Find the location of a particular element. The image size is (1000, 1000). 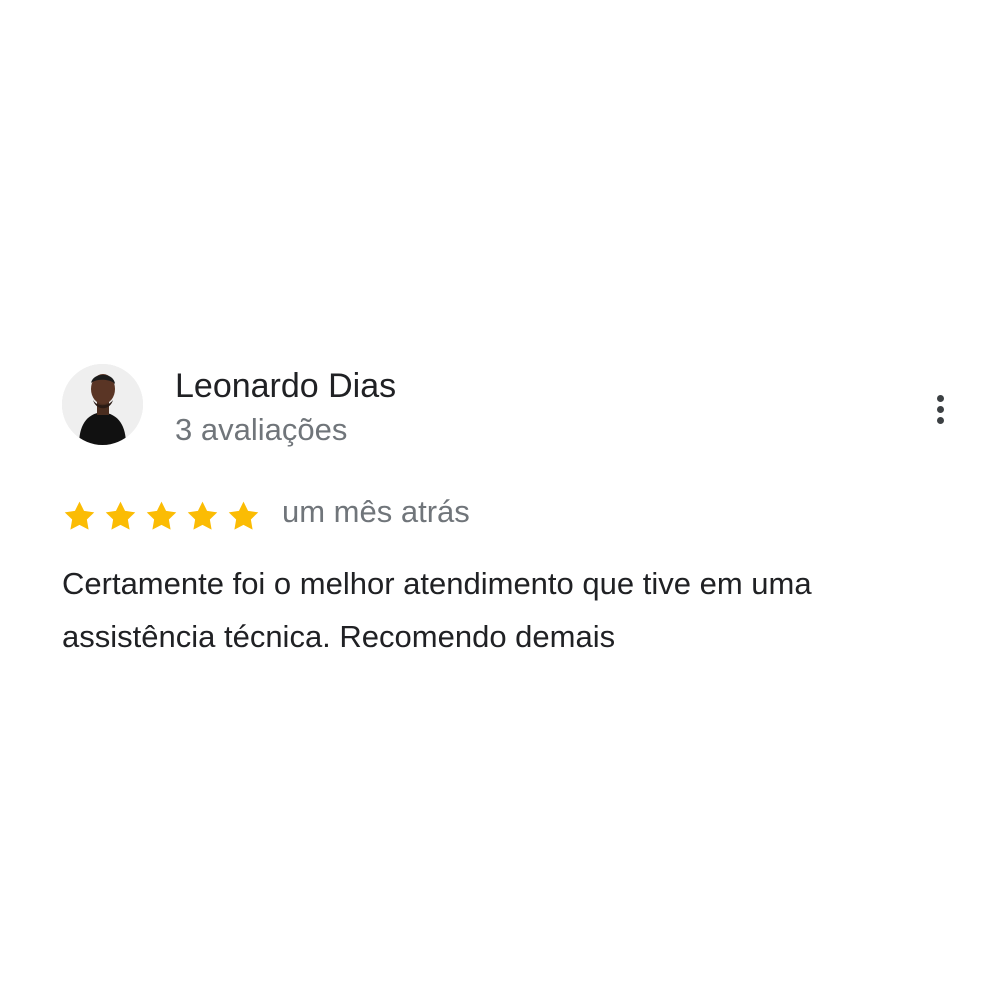

review-count: 3 avaliações is located at coordinates (261, 429).